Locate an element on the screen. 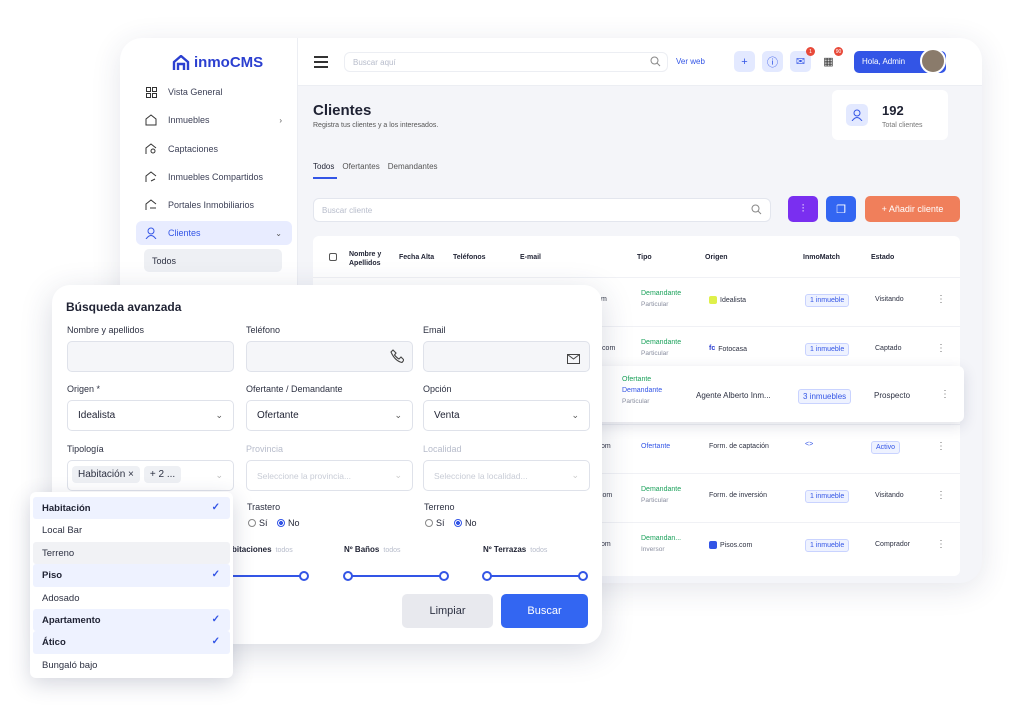 Image resolution: width=1024 pixels, height=710 pixels. origen-select: Idealista ⌄ is located at coordinates (150, 415).